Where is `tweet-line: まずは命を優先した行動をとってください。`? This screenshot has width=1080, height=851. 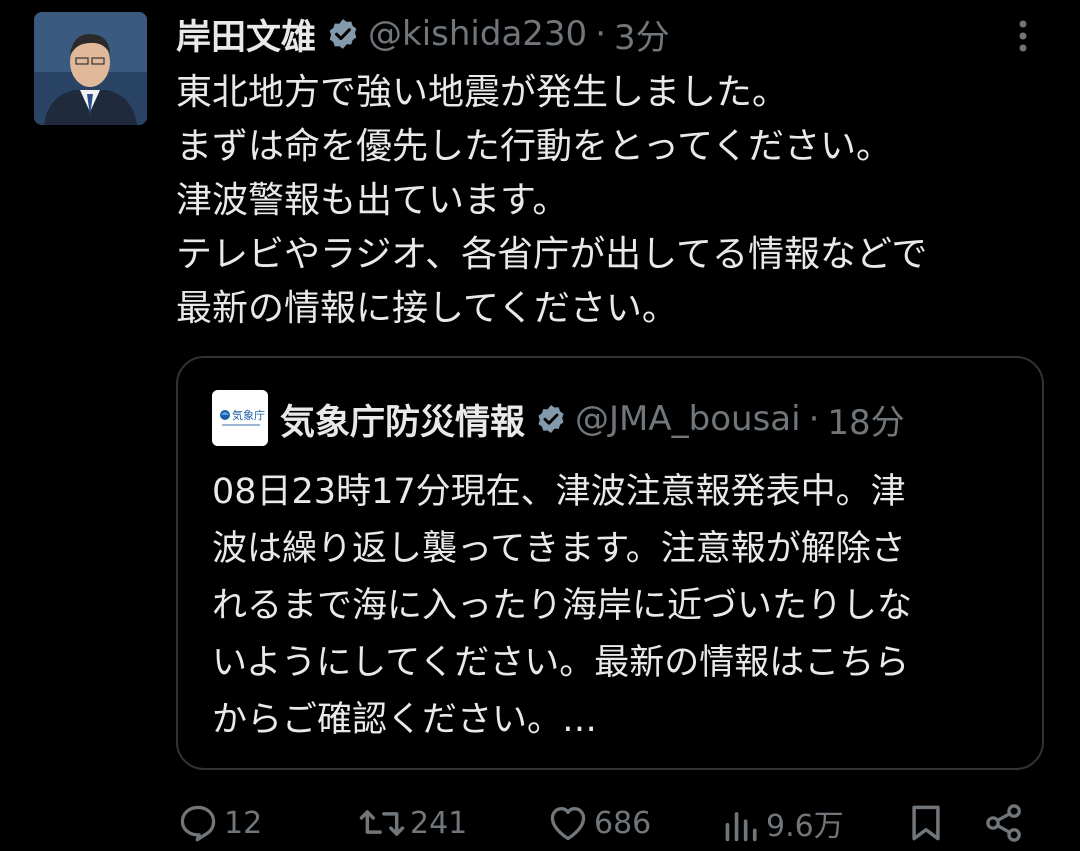
tweet-line: まずは命を優先した行動をとってください。 is located at coordinates (534, 146).